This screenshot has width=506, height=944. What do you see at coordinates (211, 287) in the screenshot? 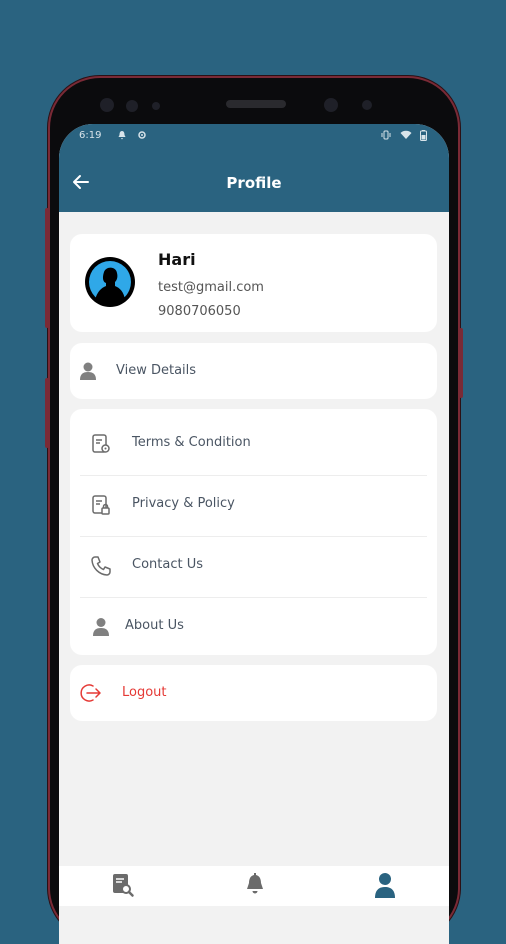
I see `profile-email: test@gmail.com` at bounding box center [211, 287].